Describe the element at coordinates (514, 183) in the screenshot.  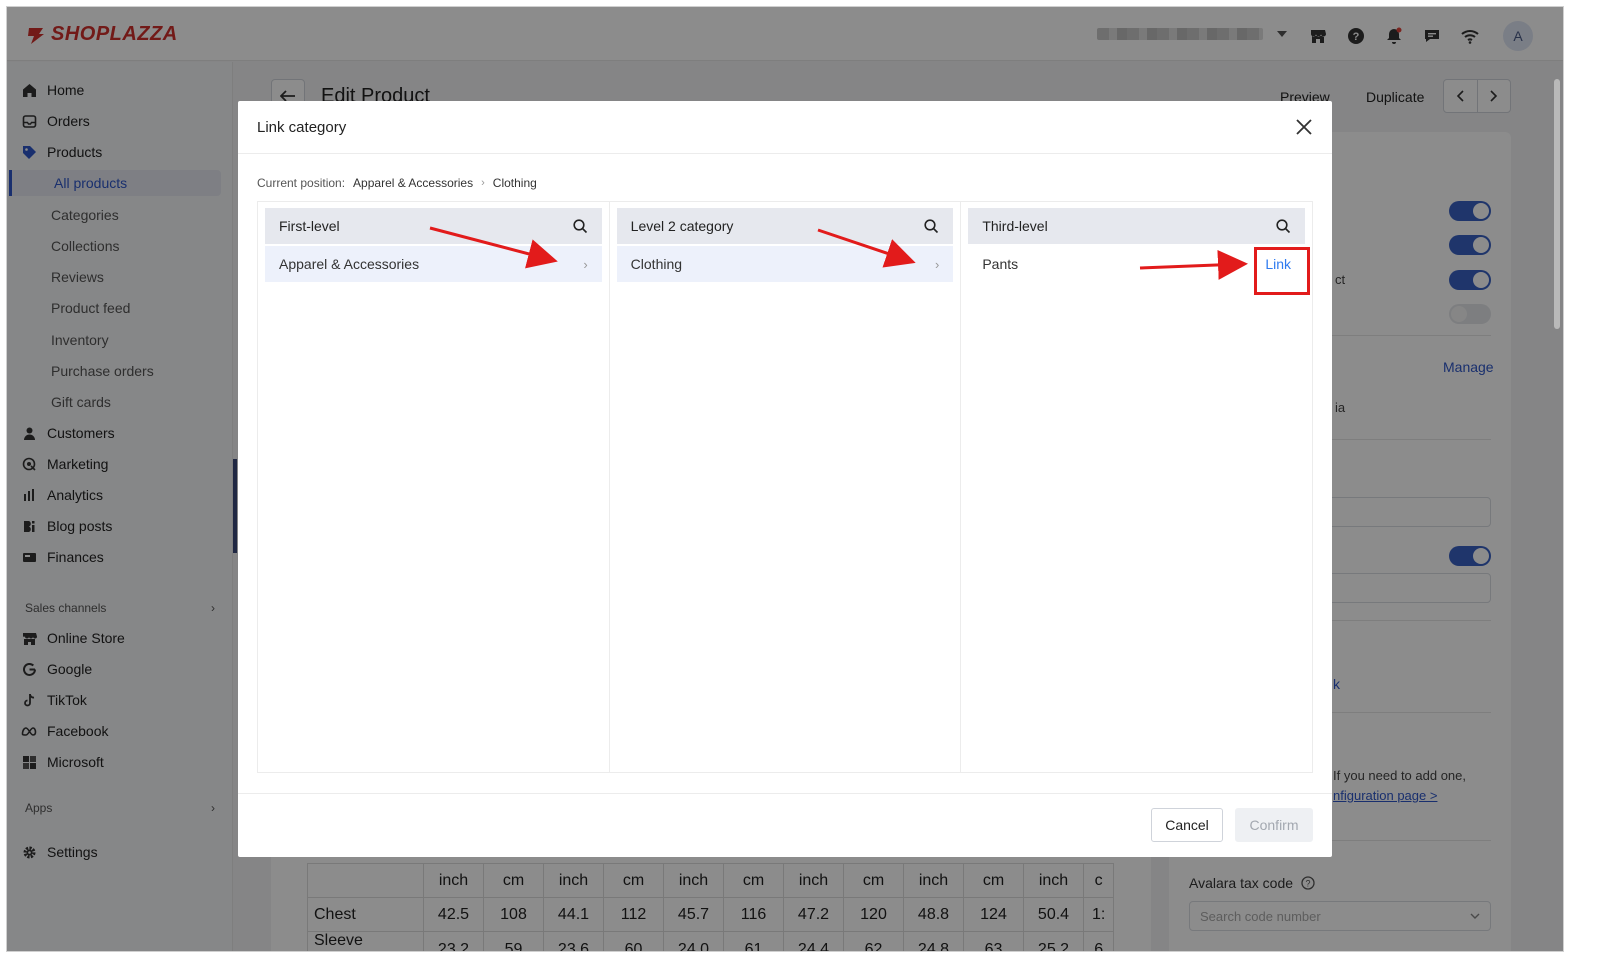
I see `breadcrumb-item: Clothing` at that location.